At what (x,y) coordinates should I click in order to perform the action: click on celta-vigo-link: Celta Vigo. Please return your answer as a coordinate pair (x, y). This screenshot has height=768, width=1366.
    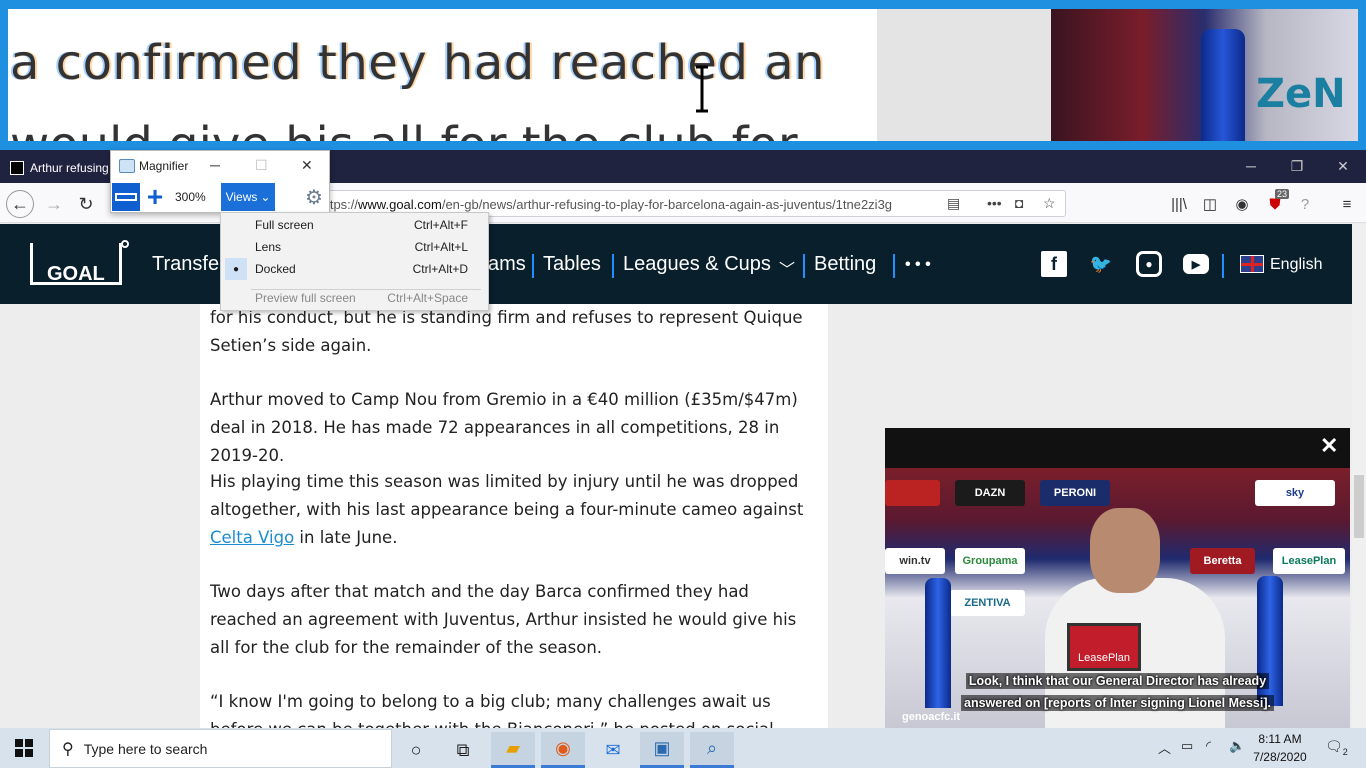
    Looking at the image, I should click on (252, 537).